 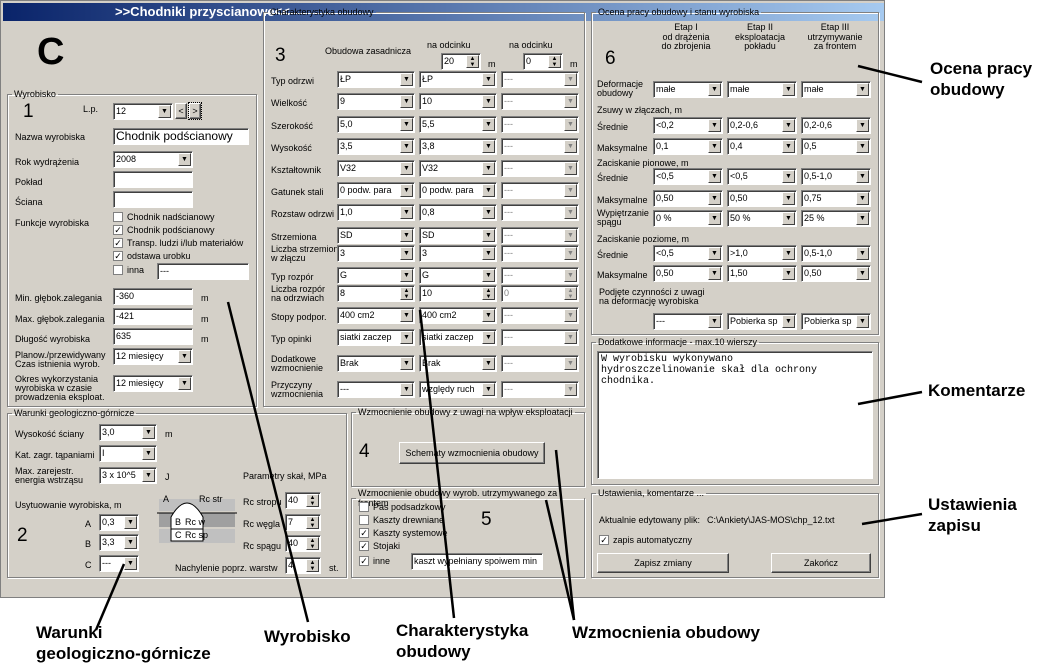 I want to click on annotation-wyrobisko: Wyrobisko, so click(x=307, y=636).